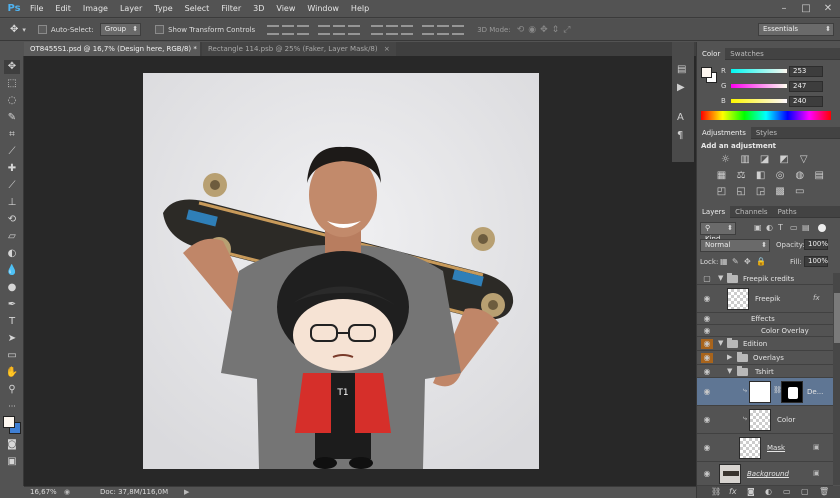 The width and height of the screenshot is (840, 498). What do you see at coordinates (324, 29) in the screenshot?
I see `align-left-icon` at bounding box center [324, 29].